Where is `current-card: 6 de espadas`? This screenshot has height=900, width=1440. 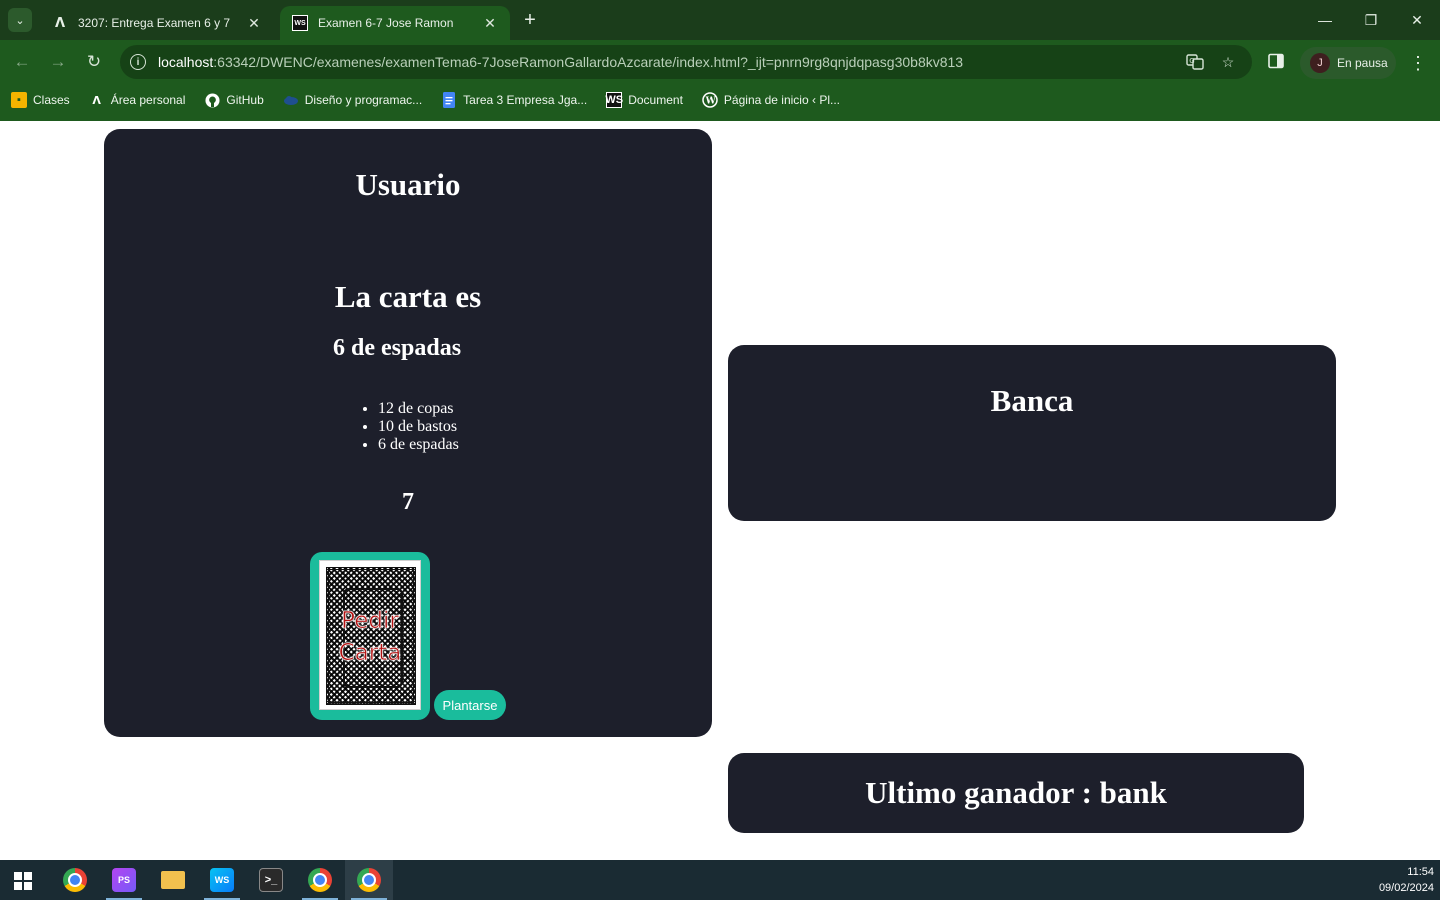 current-card: 6 de espadas is located at coordinates (397, 348).